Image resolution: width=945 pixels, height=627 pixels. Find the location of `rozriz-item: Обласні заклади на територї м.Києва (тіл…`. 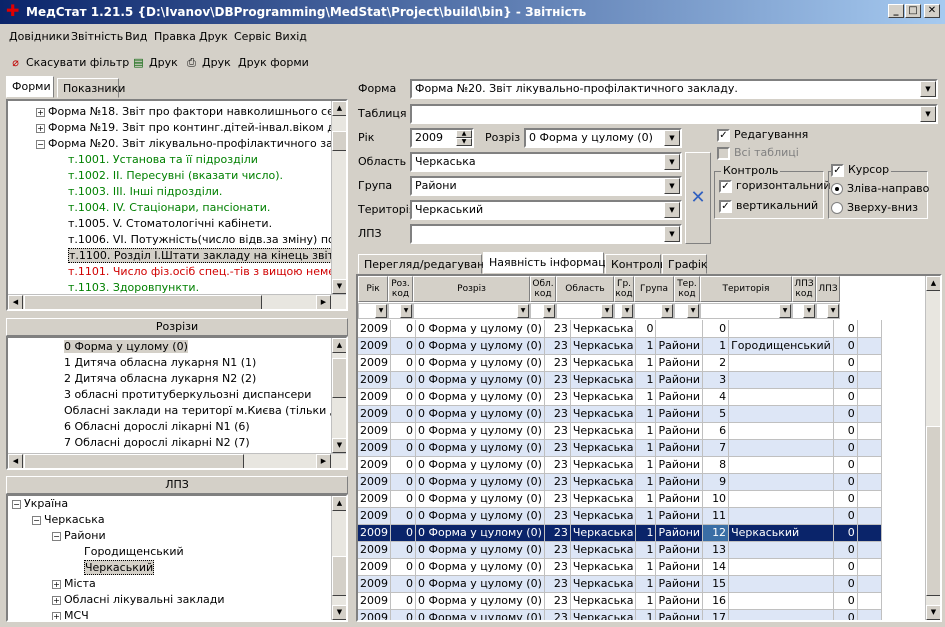

rozriz-item: Обласні заклади на територї м.Києва (тіл… is located at coordinates (197, 411).